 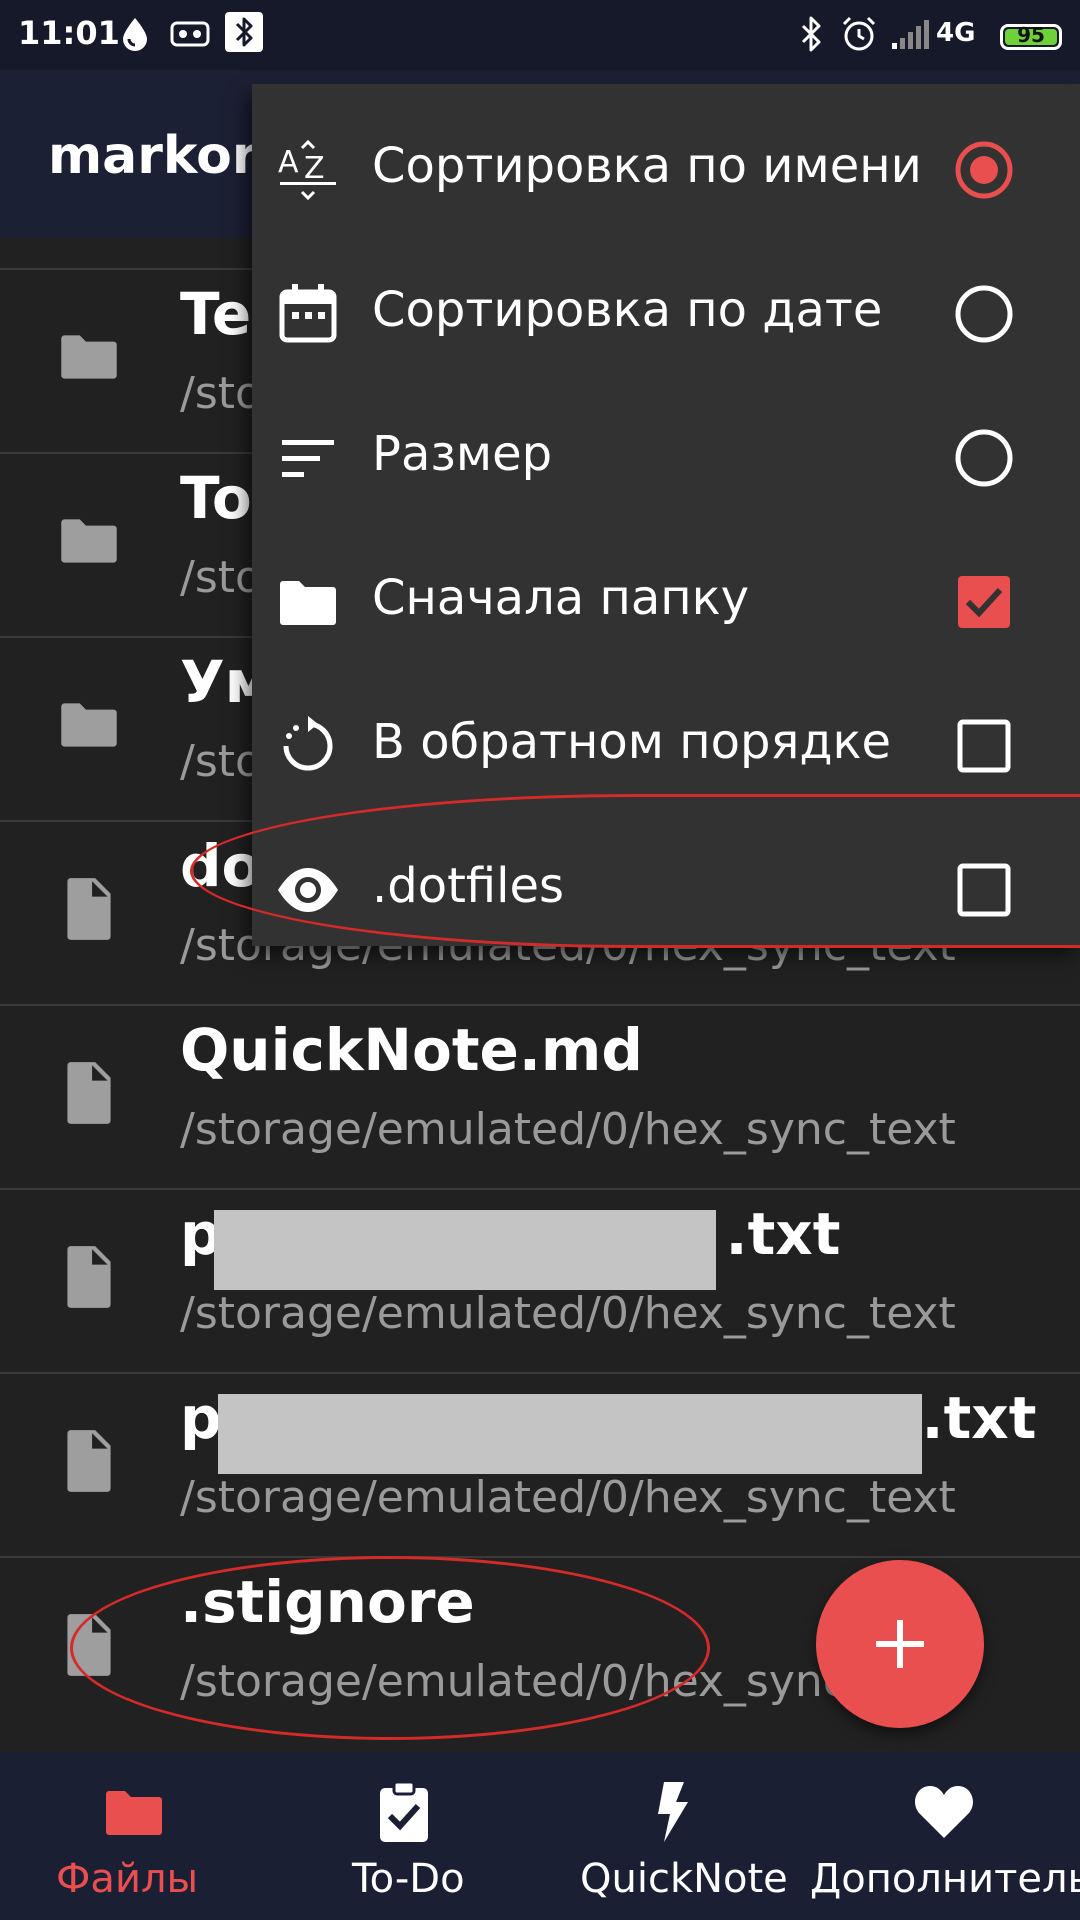 I want to click on signal-icon, so click(x=911, y=34).